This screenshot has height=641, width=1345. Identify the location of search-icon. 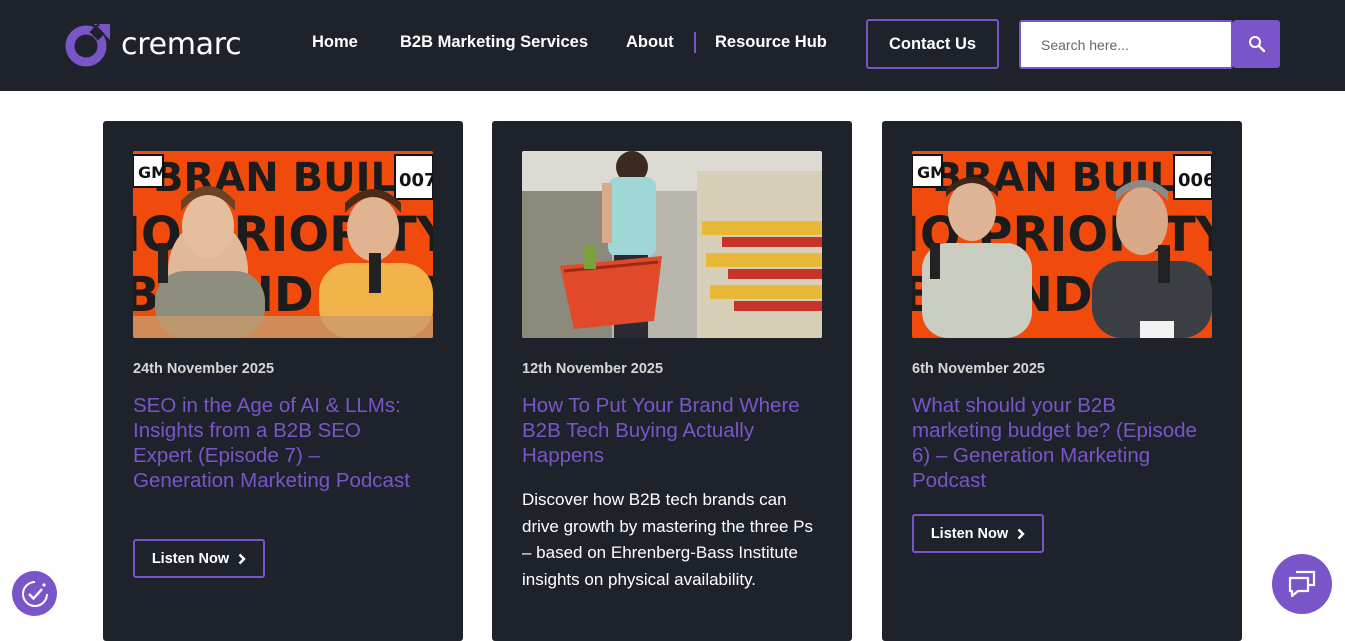
(1256, 44).